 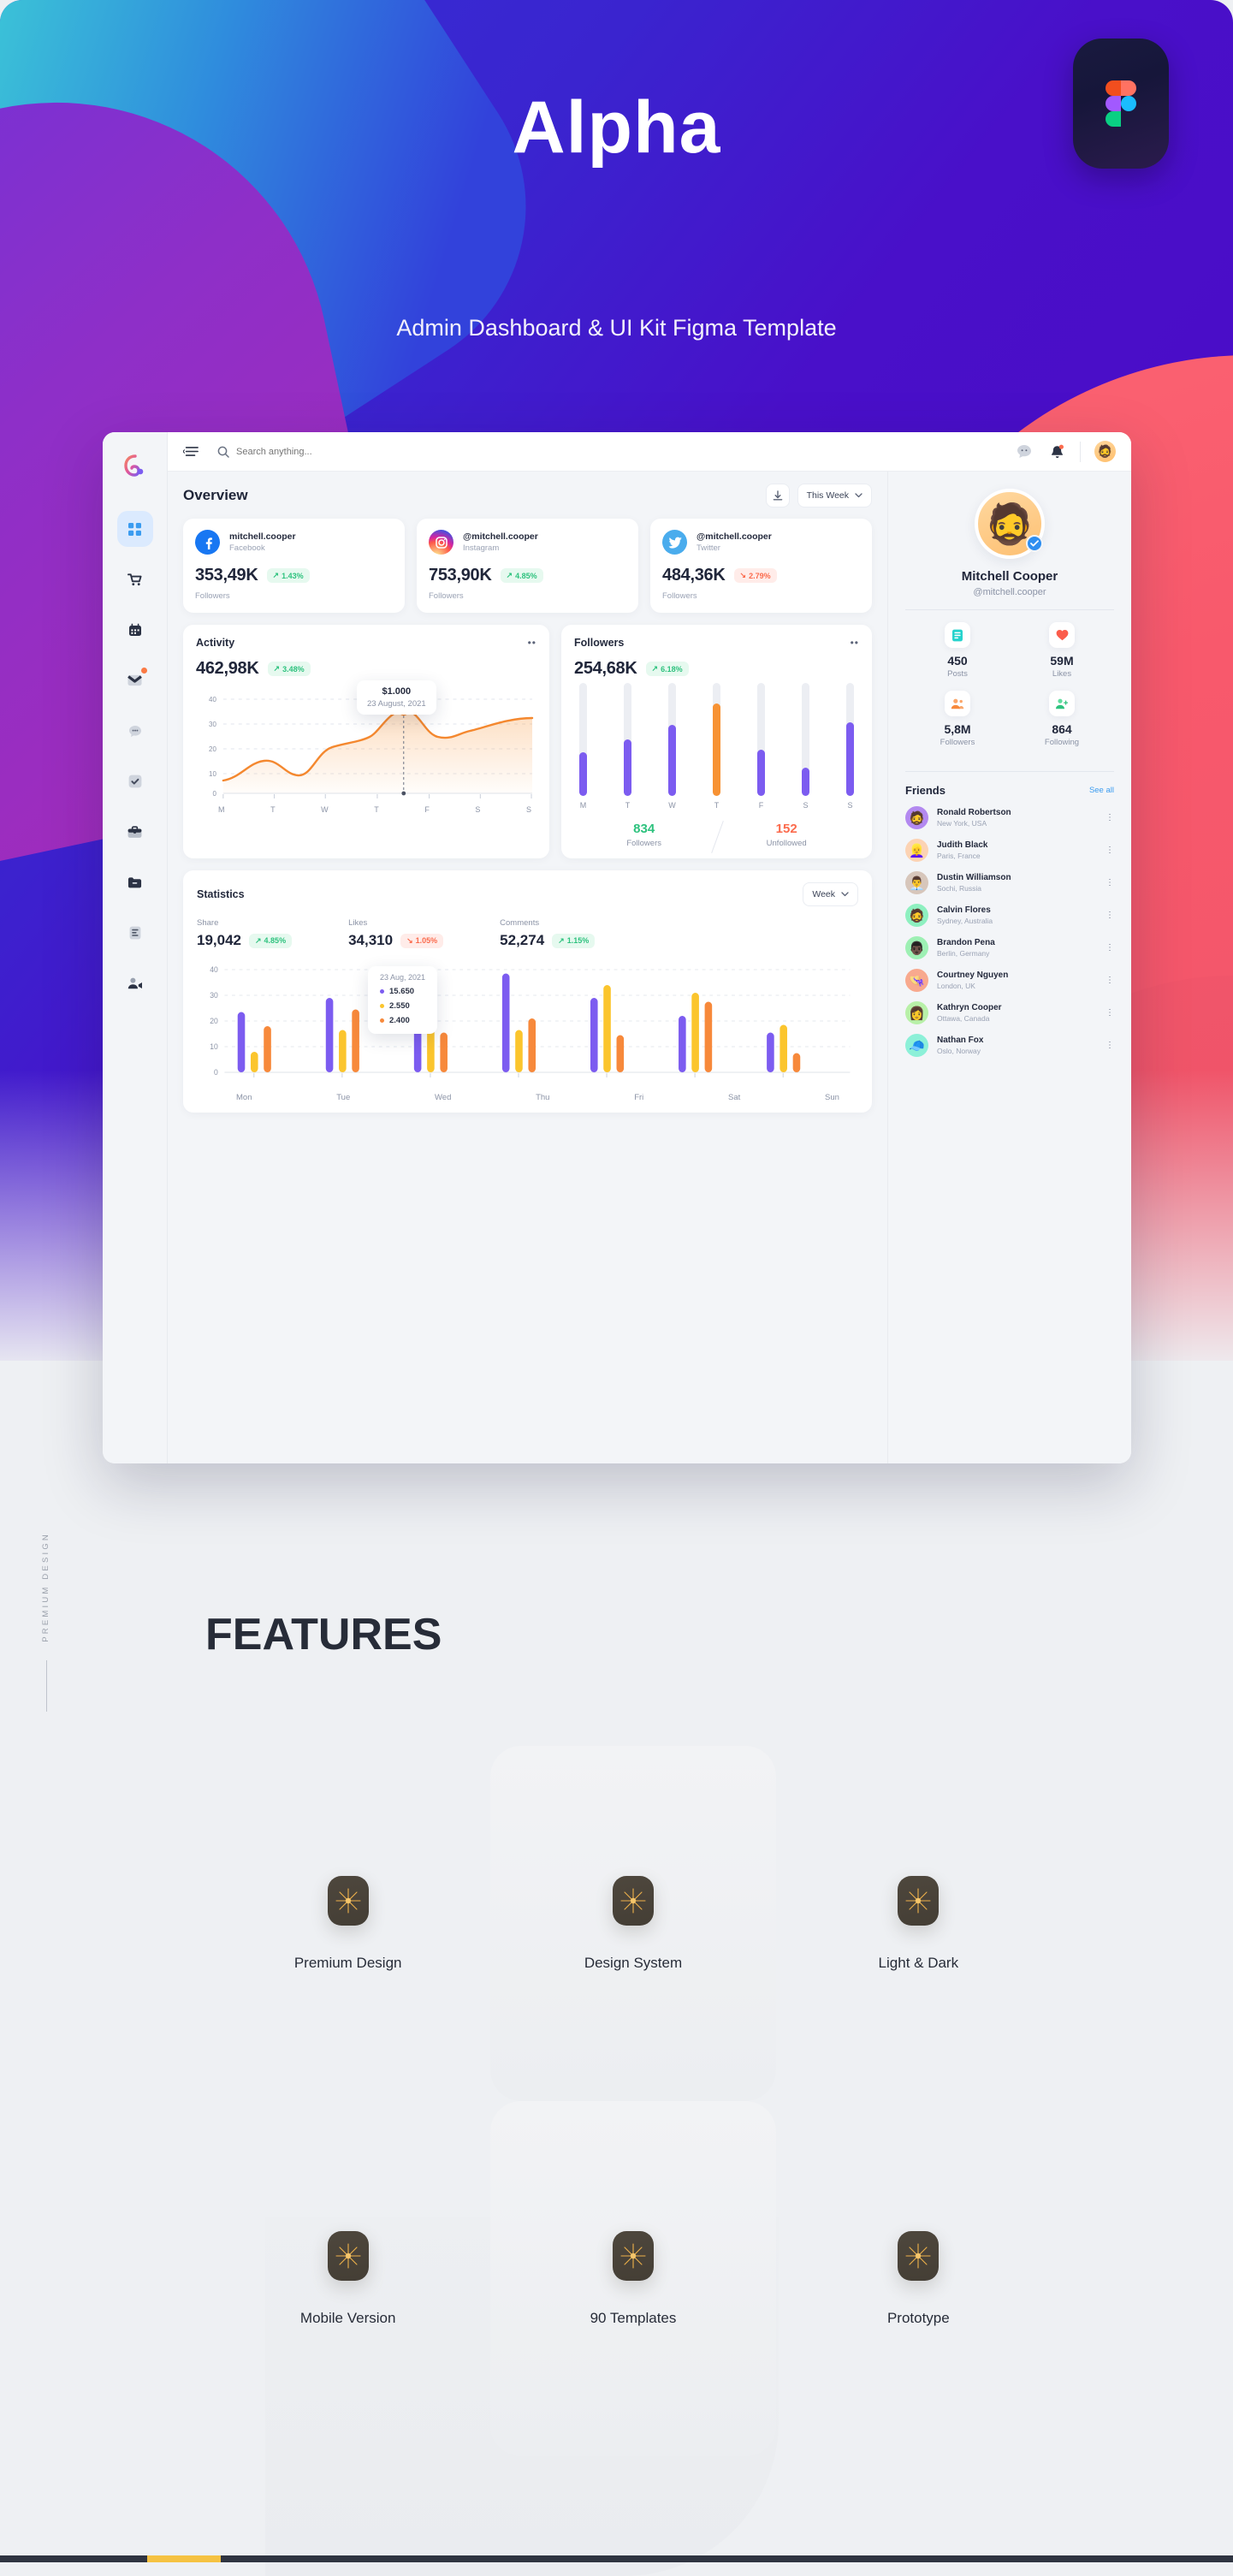 I want to click on profile-block: 🧔 Mitchell Cooper @mitchell.cooper, so click(x=1009, y=543).